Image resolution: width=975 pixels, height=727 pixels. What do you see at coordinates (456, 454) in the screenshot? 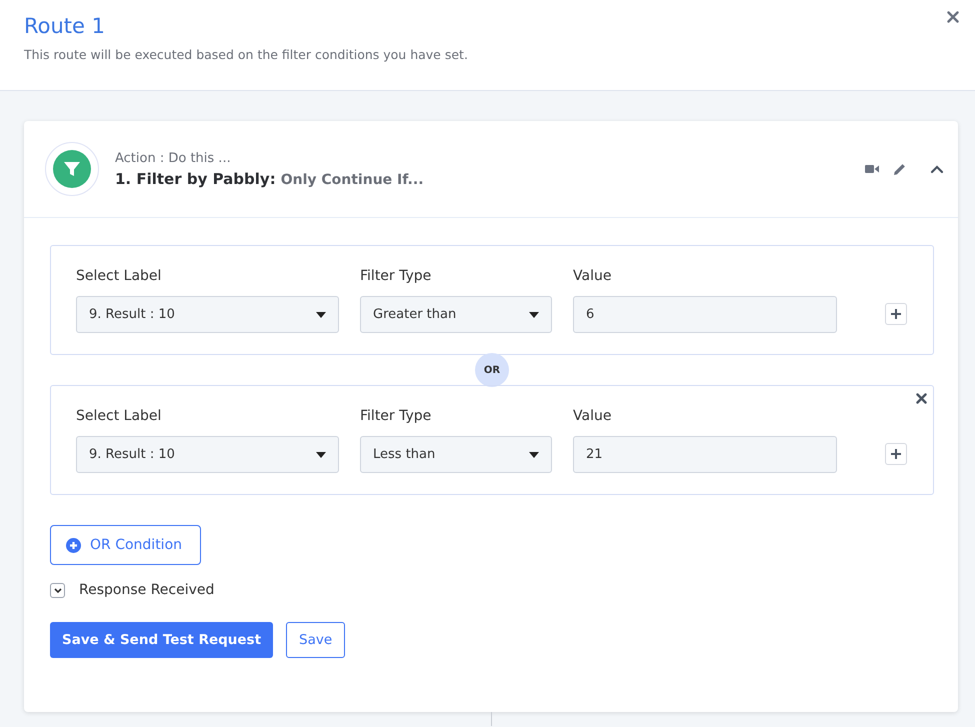
I see `dropdown: Less than` at bounding box center [456, 454].